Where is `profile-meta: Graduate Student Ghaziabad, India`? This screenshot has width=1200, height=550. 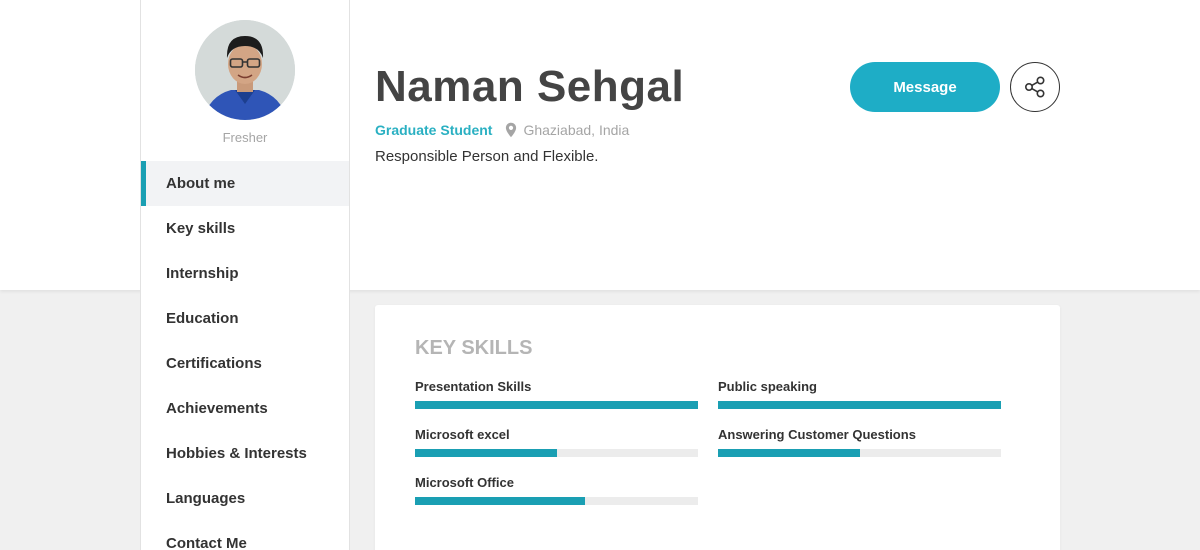
profile-meta: Graduate Student Ghaziabad, India is located at coordinates (502, 130).